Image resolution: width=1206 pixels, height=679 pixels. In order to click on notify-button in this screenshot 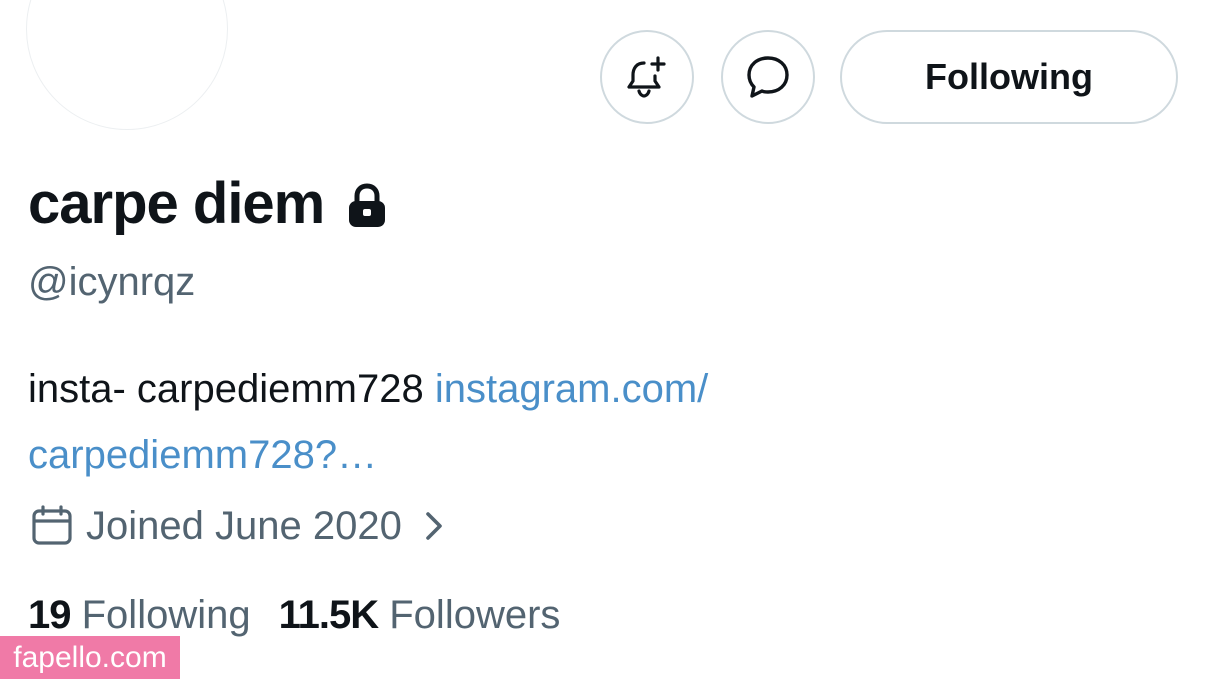, I will do `click(647, 77)`.